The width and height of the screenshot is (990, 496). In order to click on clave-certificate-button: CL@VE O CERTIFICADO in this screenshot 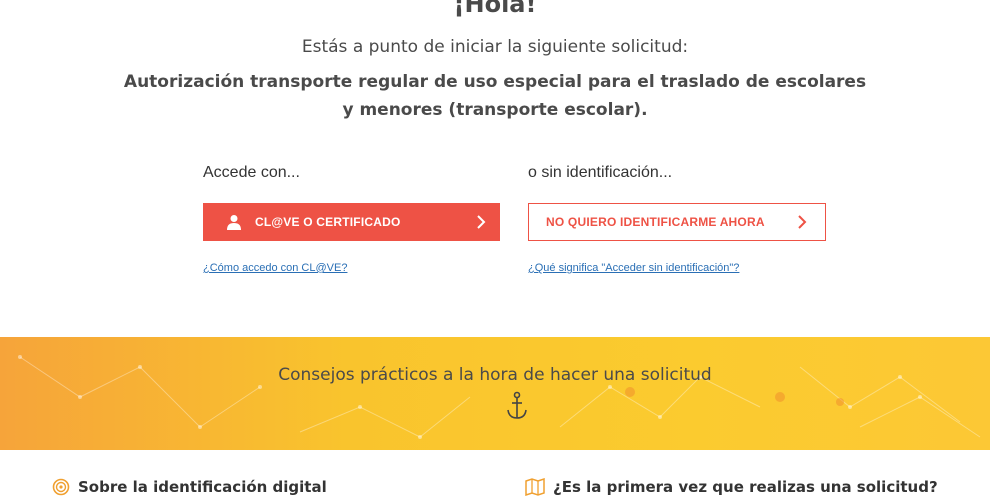, I will do `click(351, 222)`.